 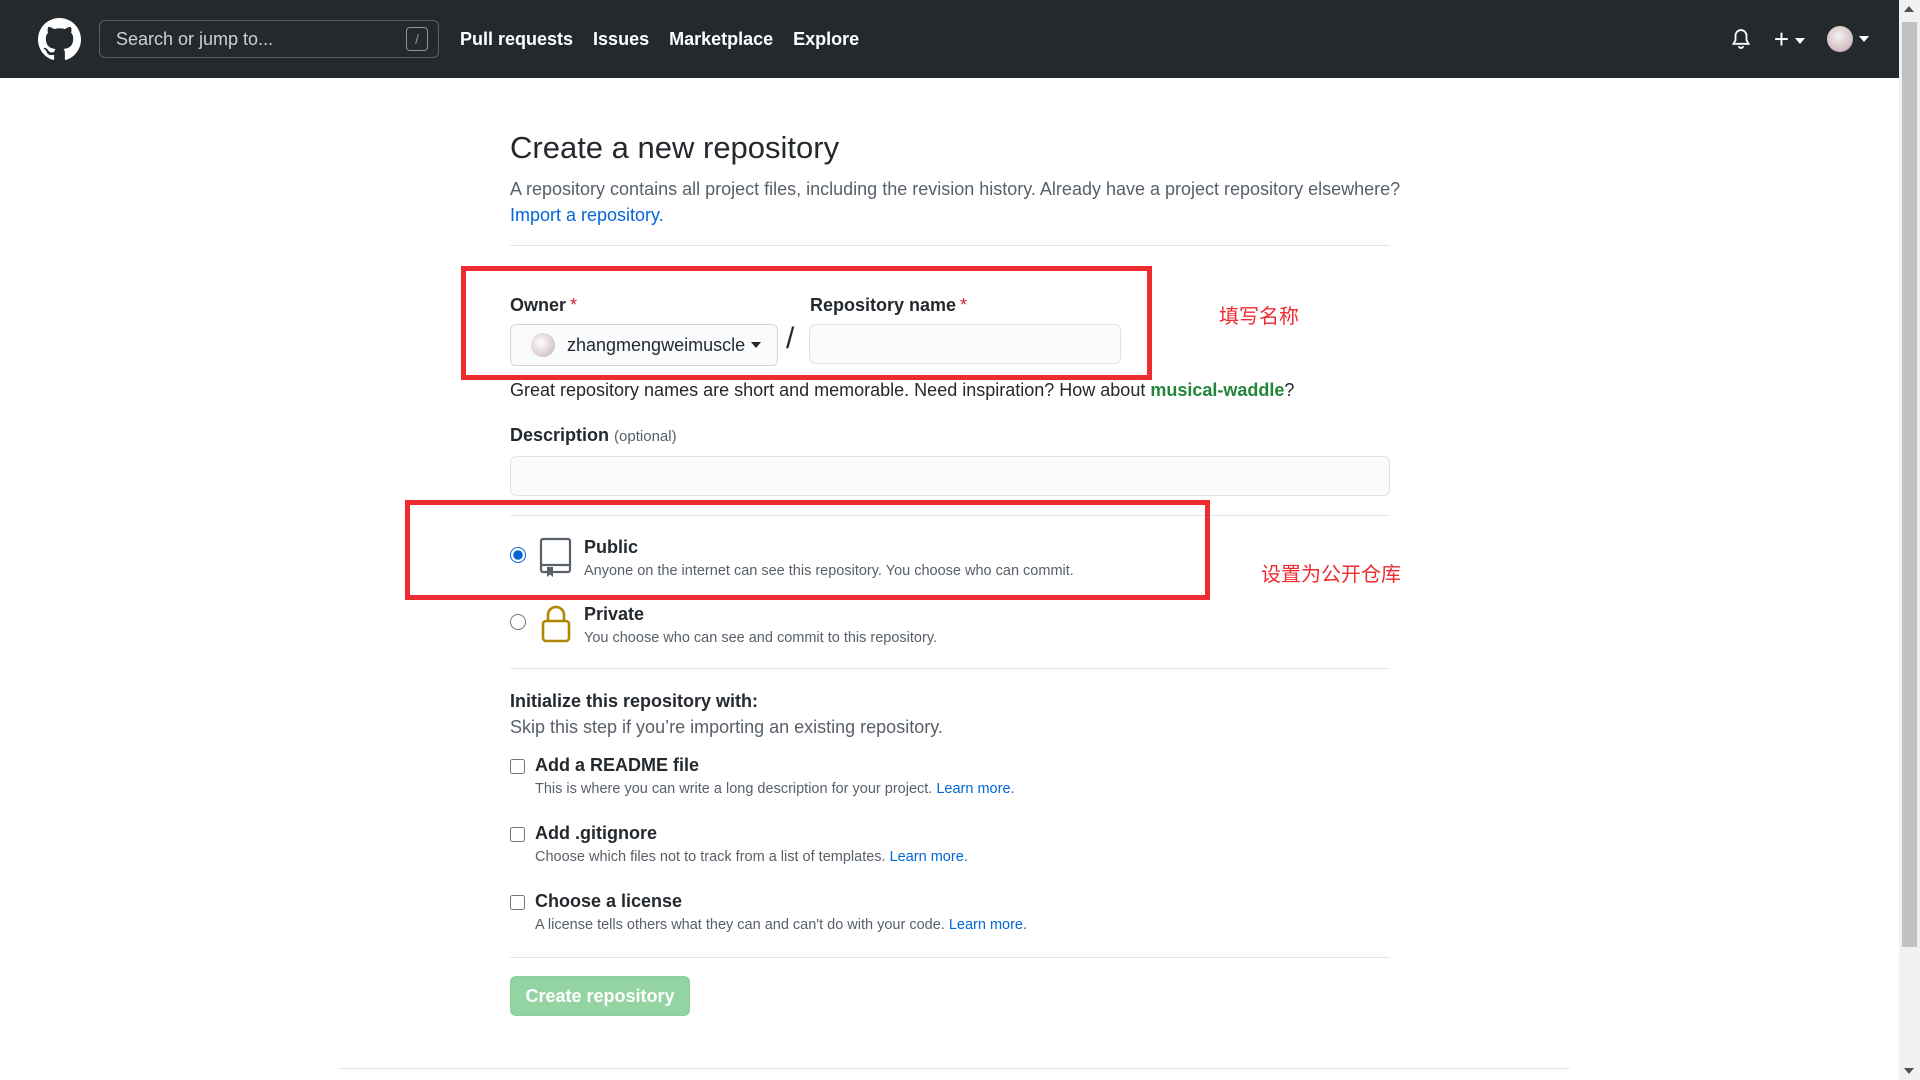 What do you see at coordinates (1909, 1071) in the screenshot?
I see `scroll-down-arrow-icon` at bounding box center [1909, 1071].